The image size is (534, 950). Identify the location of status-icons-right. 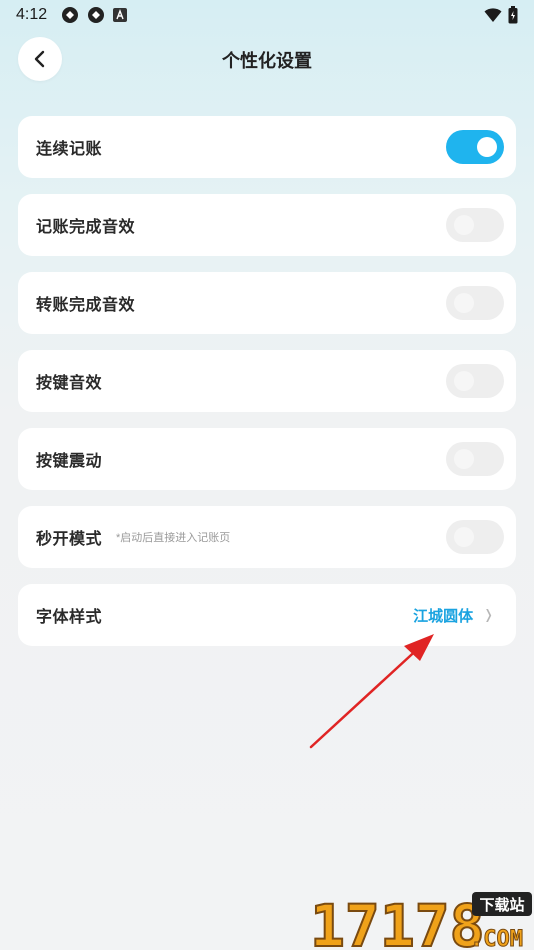
(501, 15).